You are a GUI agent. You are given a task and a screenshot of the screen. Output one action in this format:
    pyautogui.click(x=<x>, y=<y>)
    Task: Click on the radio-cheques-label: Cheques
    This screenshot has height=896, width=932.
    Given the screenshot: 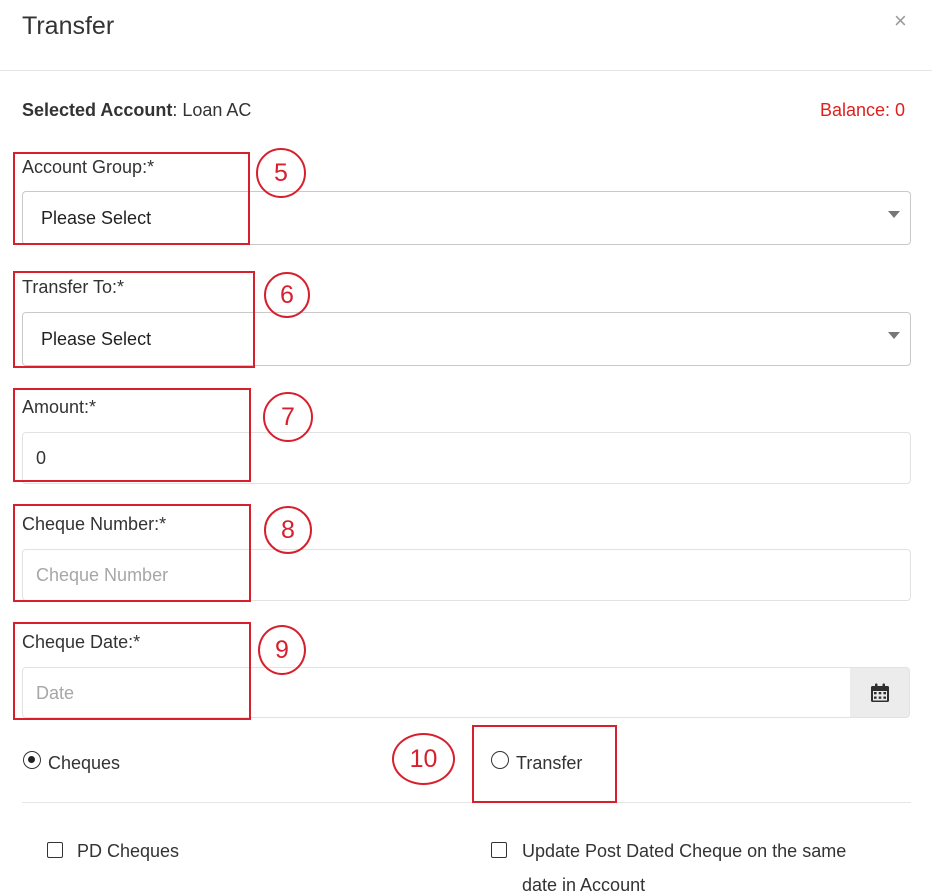 What is the action you would take?
    pyautogui.click(x=84, y=763)
    